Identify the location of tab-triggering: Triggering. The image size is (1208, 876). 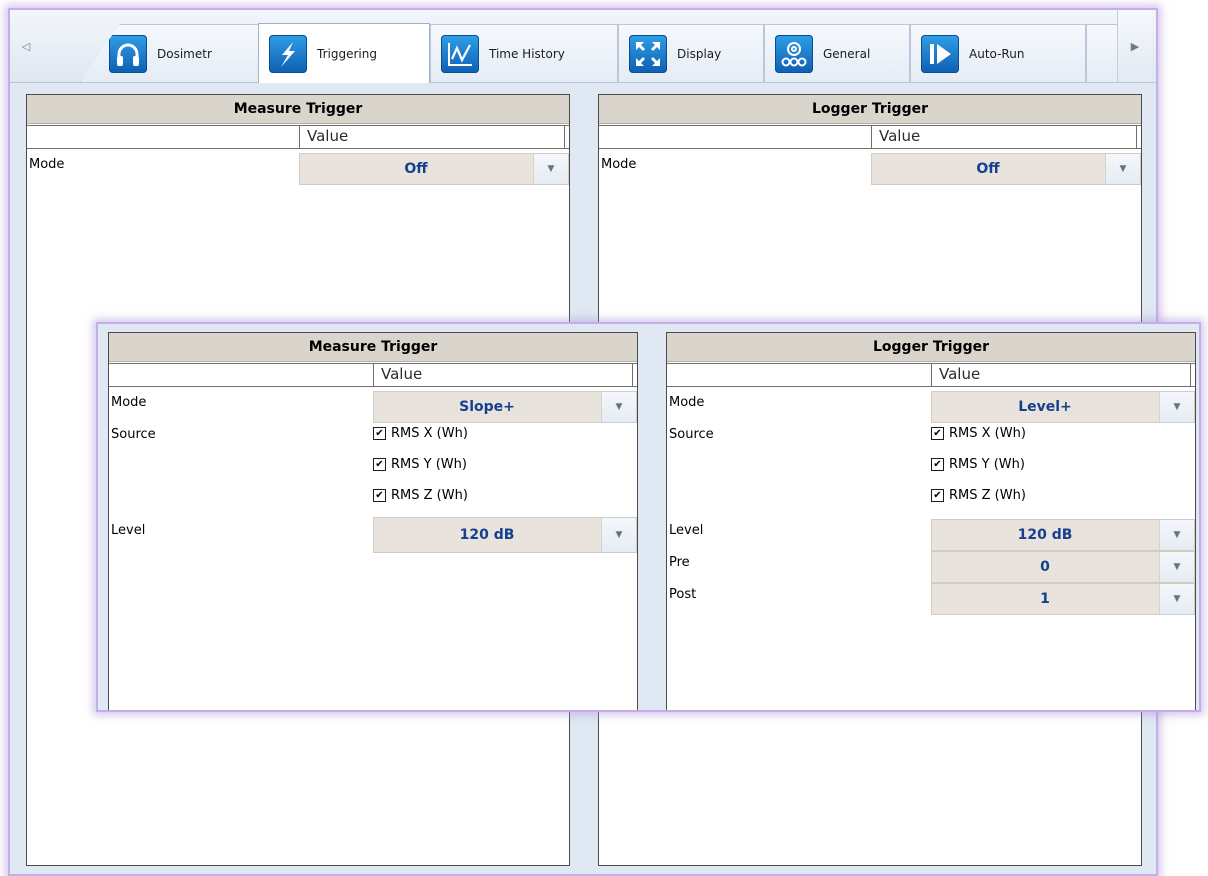
(344, 53).